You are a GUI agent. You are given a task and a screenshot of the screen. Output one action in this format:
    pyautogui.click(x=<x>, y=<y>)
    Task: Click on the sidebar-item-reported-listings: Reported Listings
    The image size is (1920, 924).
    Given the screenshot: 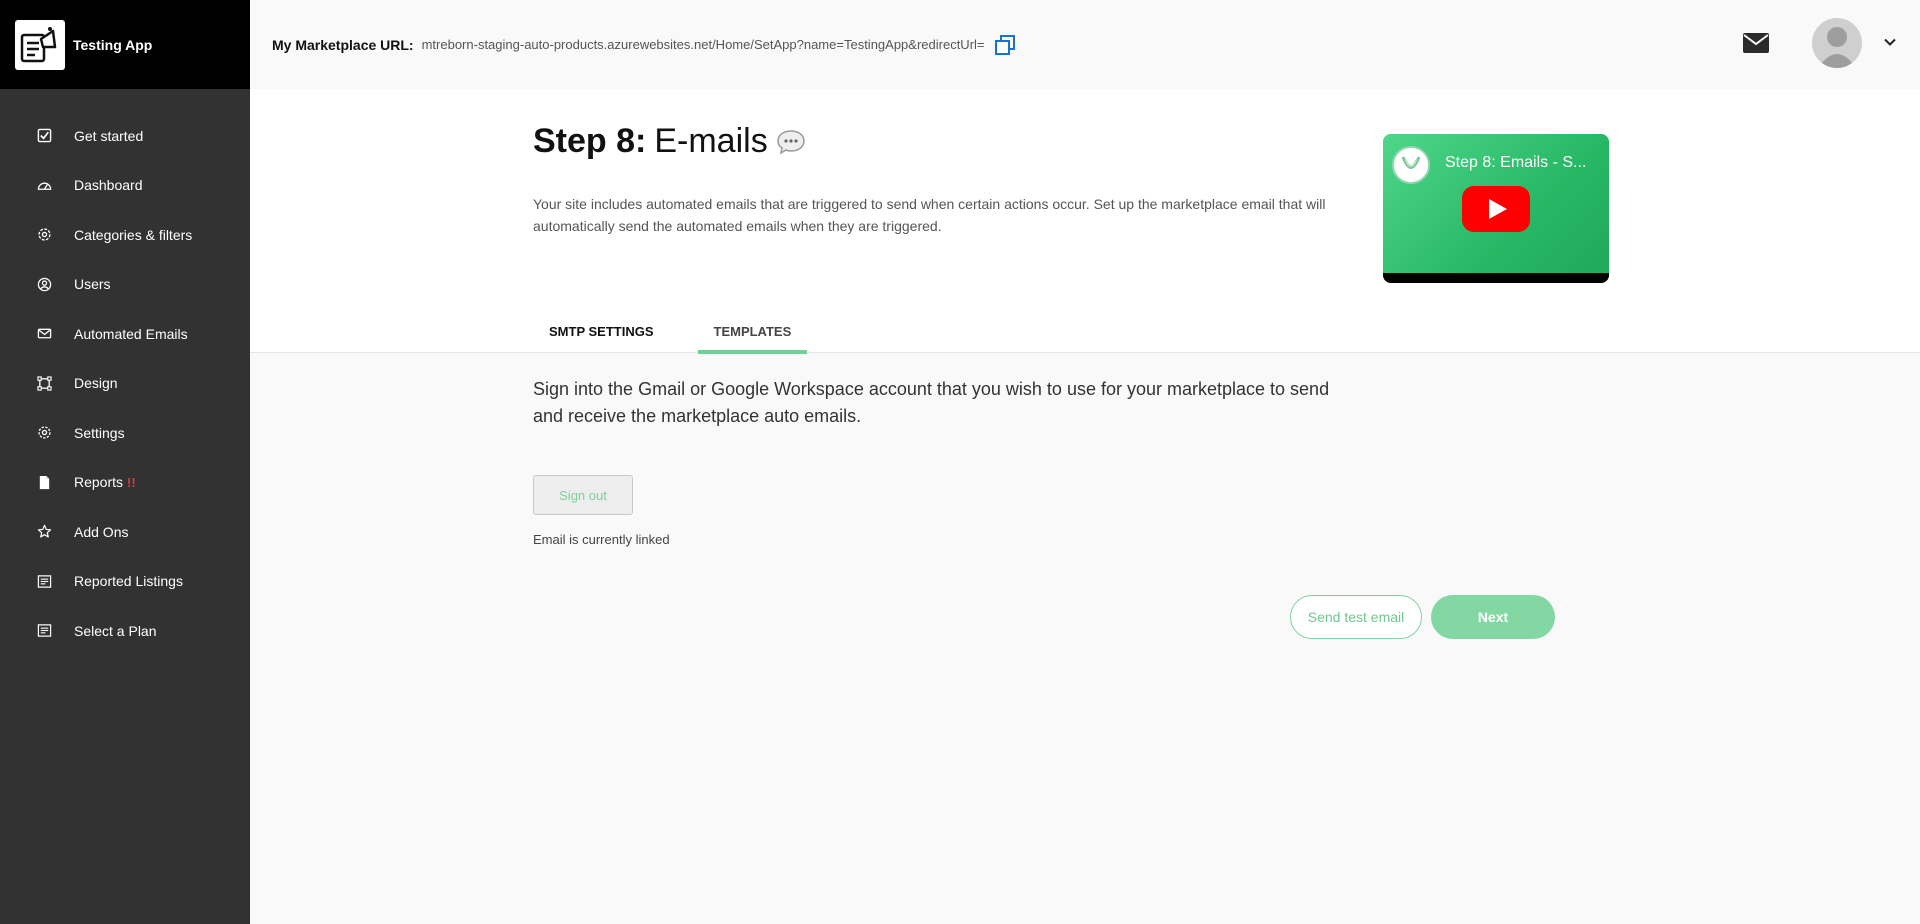 What is the action you would take?
    pyautogui.click(x=125, y=582)
    